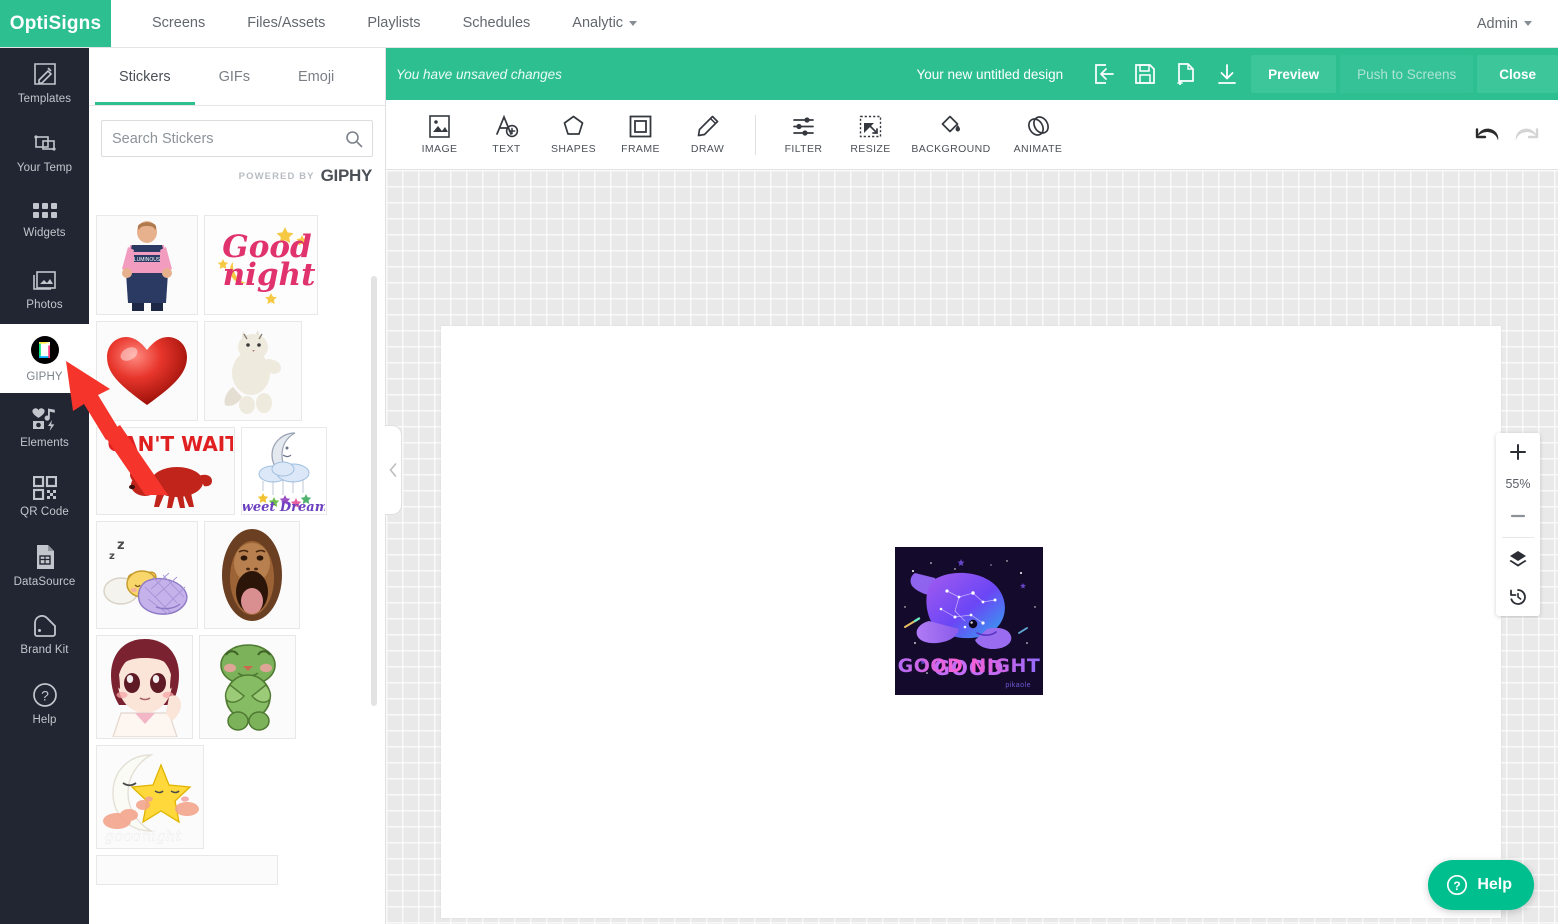 The height and width of the screenshot is (924, 1558). Describe the element at coordinates (247, 687) in the screenshot. I see `sticker-green-frog` at that location.